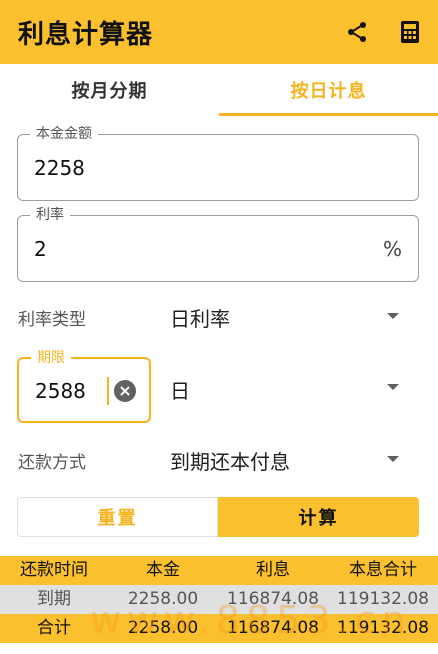  What do you see at coordinates (40, 249) in the screenshot?
I see `rate-input: 2` at bounding box center [40, 249].